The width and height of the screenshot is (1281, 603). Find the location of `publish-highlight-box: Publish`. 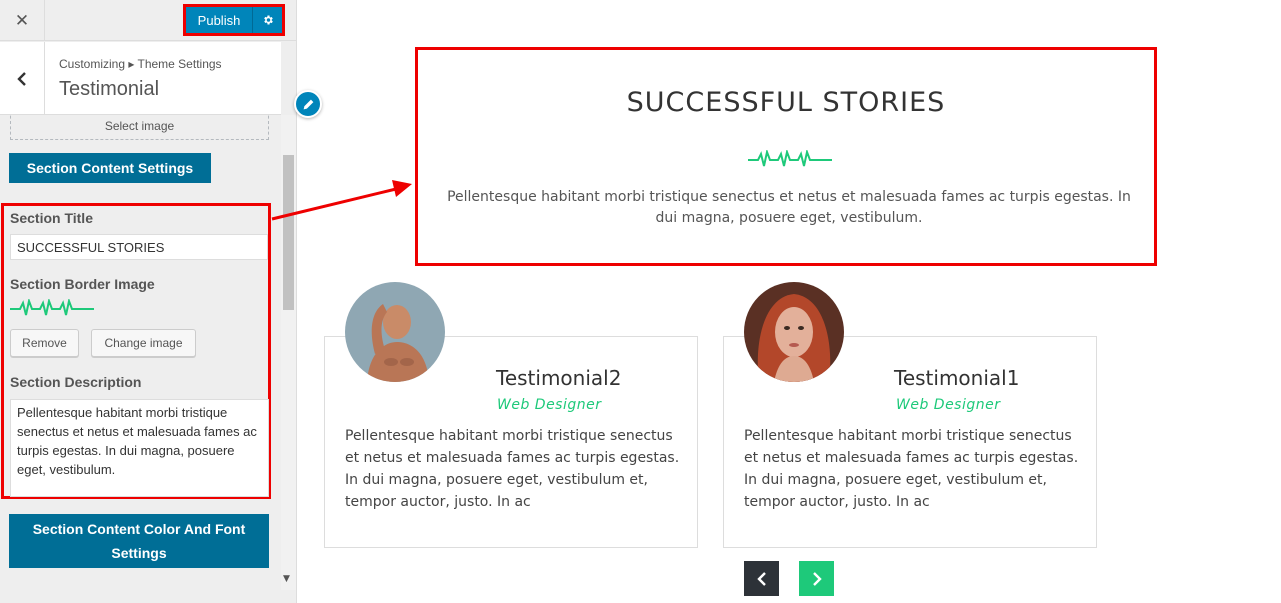

publish-highlight-box: Publish is located at coordinates (234, 20).